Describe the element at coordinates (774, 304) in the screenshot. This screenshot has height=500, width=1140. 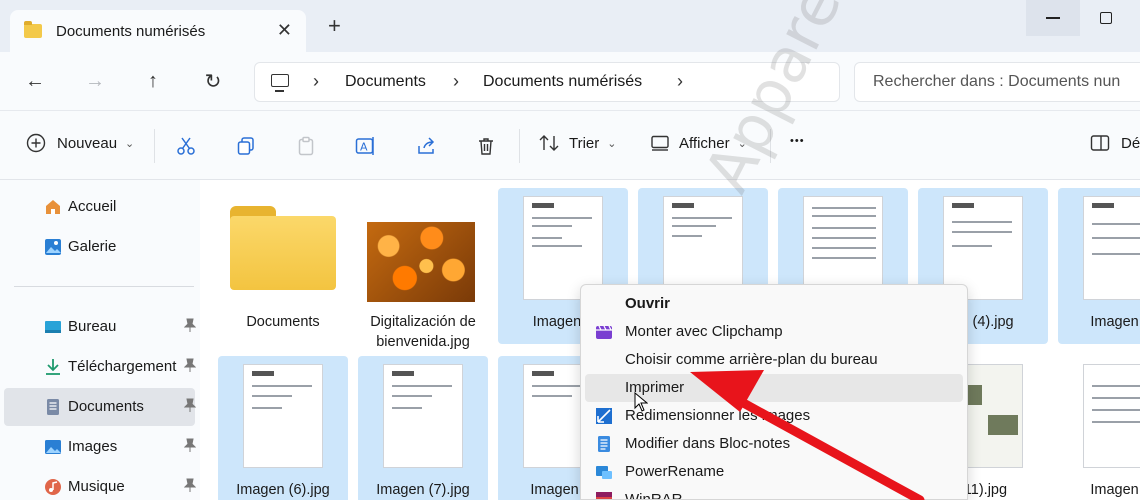
I see `menu-item-ouvrir: Ouvrir` at that location.